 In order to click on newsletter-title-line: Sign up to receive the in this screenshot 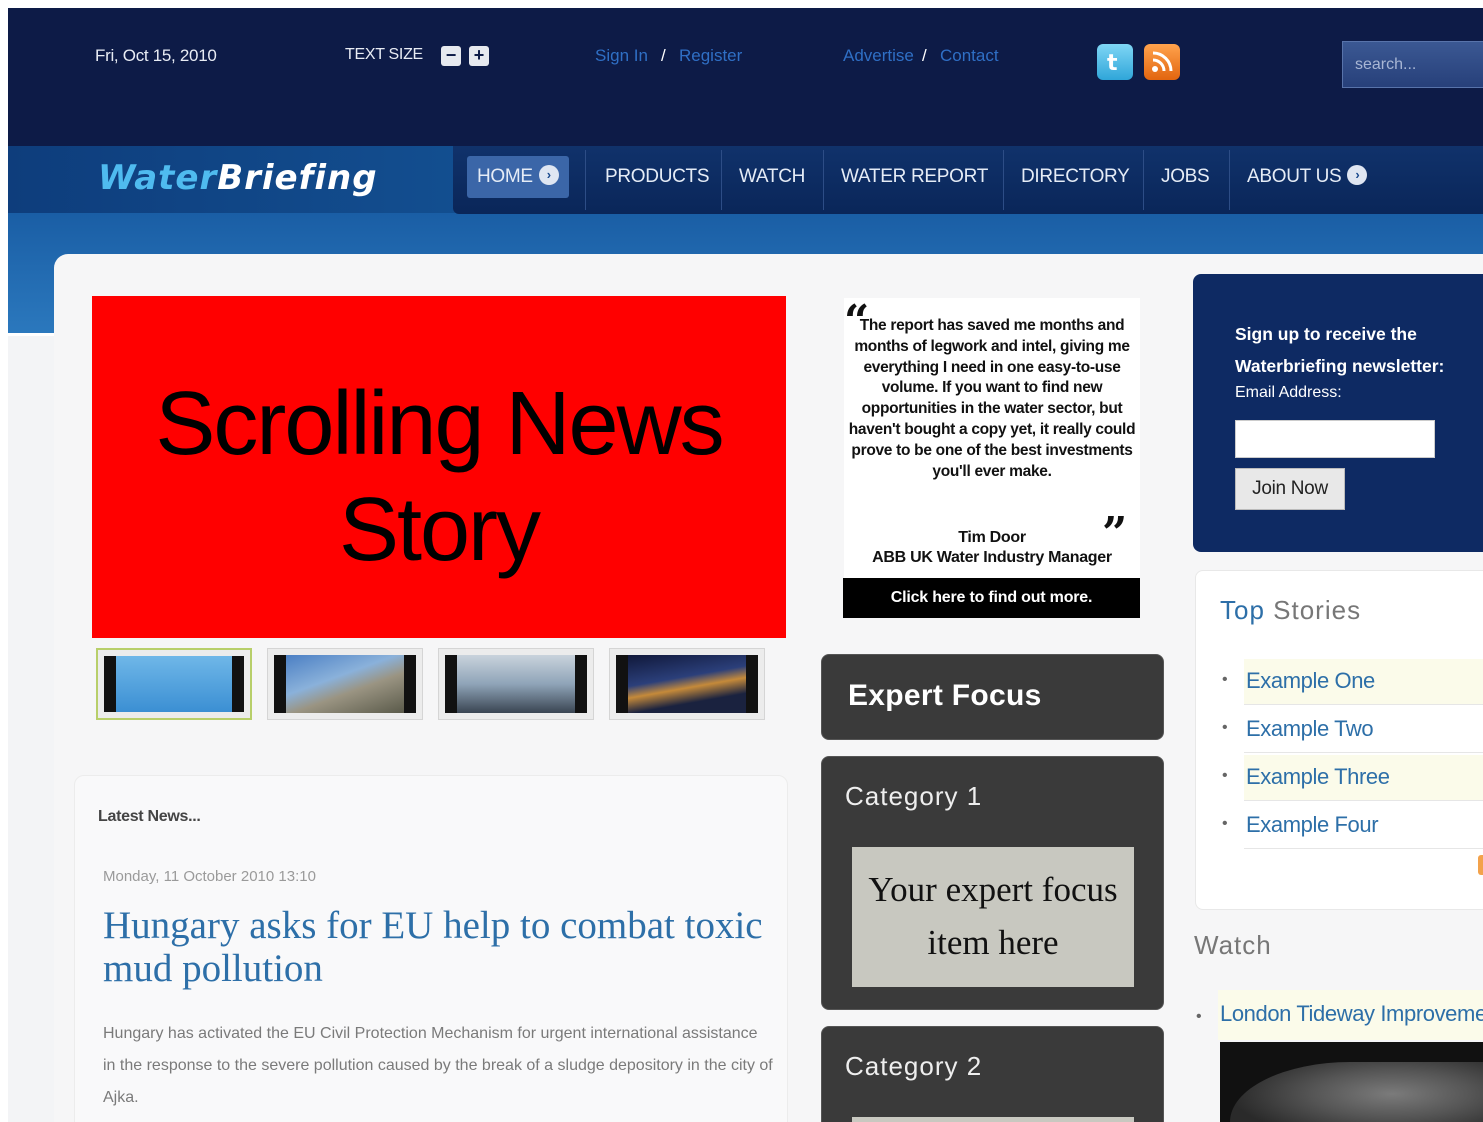, I will do `click(1326, 334)`.